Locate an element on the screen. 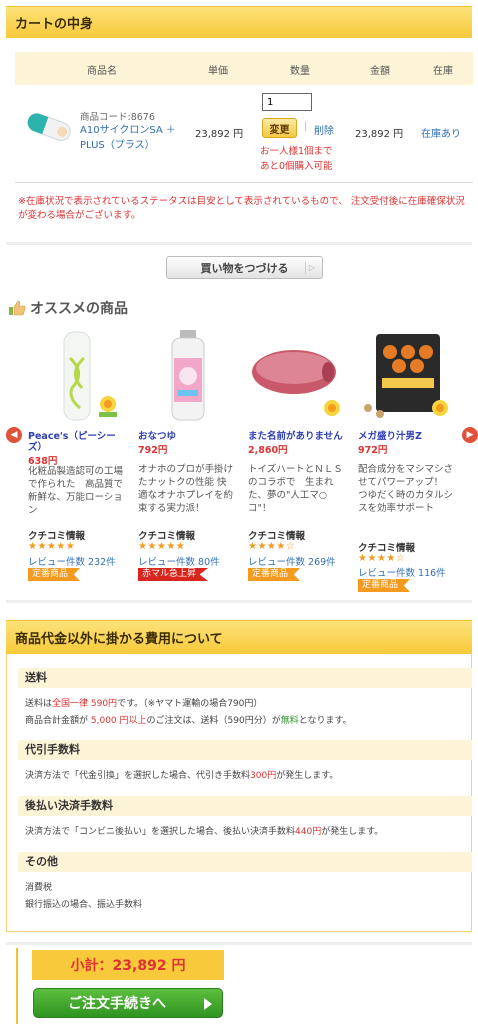 The height and width of the screenshot is (1024, 478). chevron-left-icon: ◀ is located at coordinates (14, 435).